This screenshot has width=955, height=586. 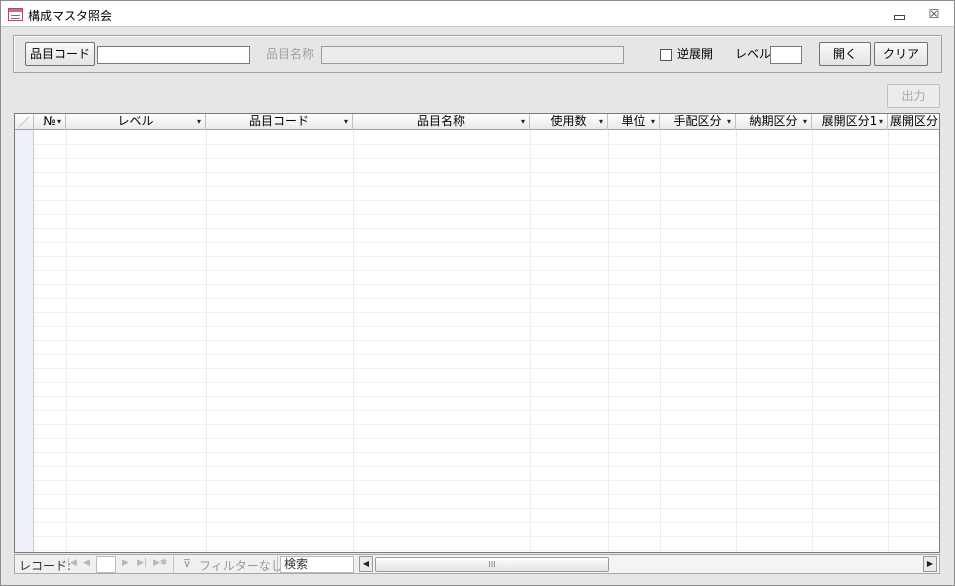 I want to click on column-header-item-name: 品目名称 ▾, so click(x=441, y=122).